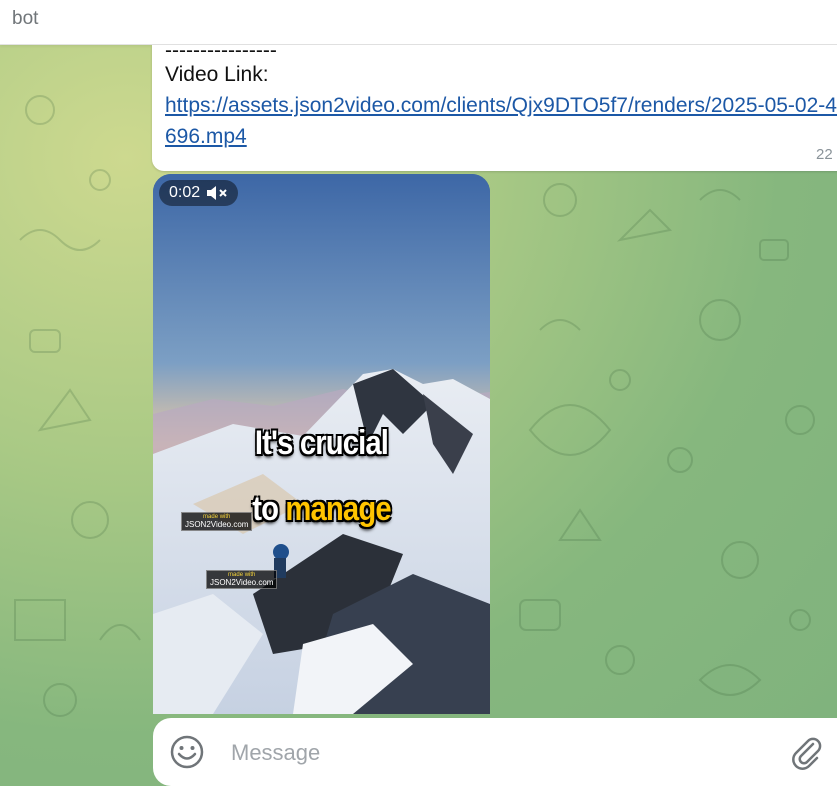  What do you see at coordinates (25, 18) in the screenshot?
I see `chat-status: bot` at bounding box center [25, 18].